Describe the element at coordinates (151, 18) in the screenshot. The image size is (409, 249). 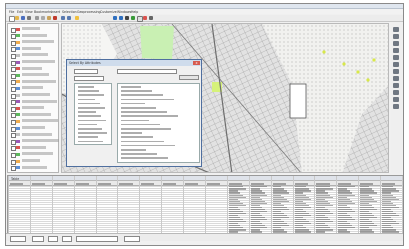
I see `measure-icon` at that location.